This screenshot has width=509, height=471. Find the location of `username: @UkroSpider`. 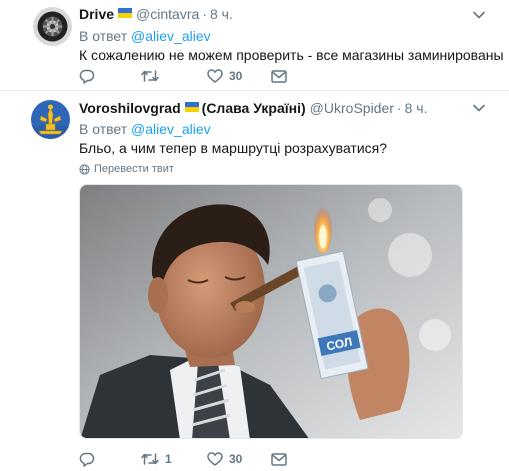

username: @UkroSpider is located at coordinates (352, 108).